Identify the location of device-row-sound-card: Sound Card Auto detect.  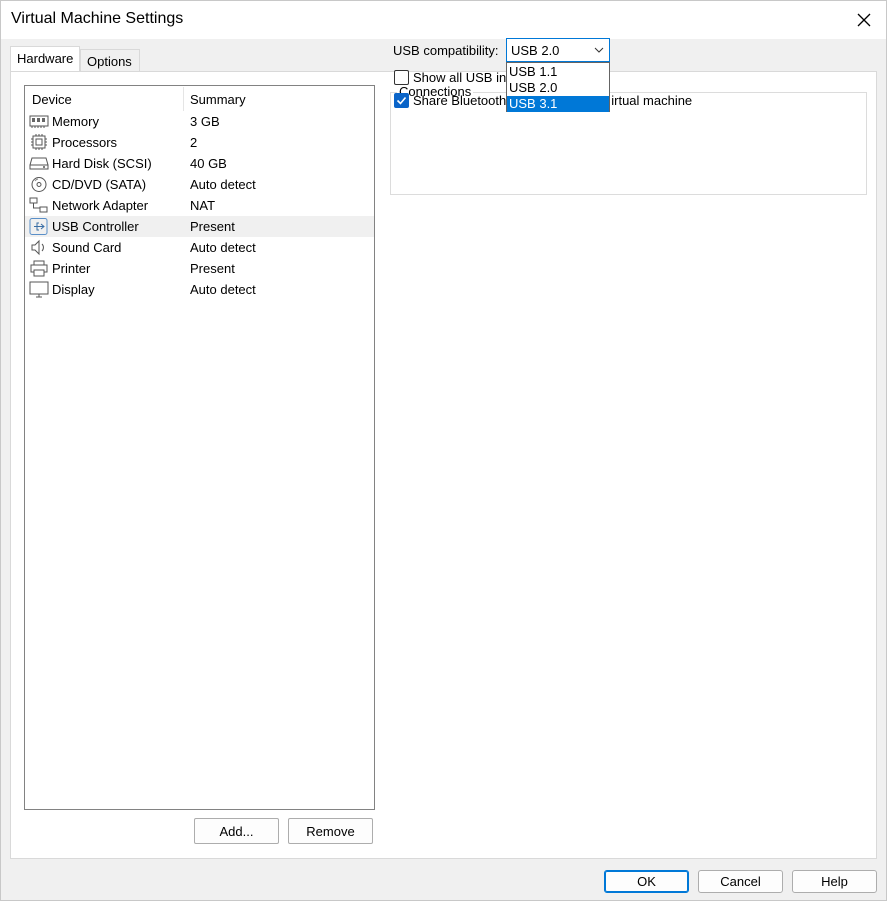
(199, 247).